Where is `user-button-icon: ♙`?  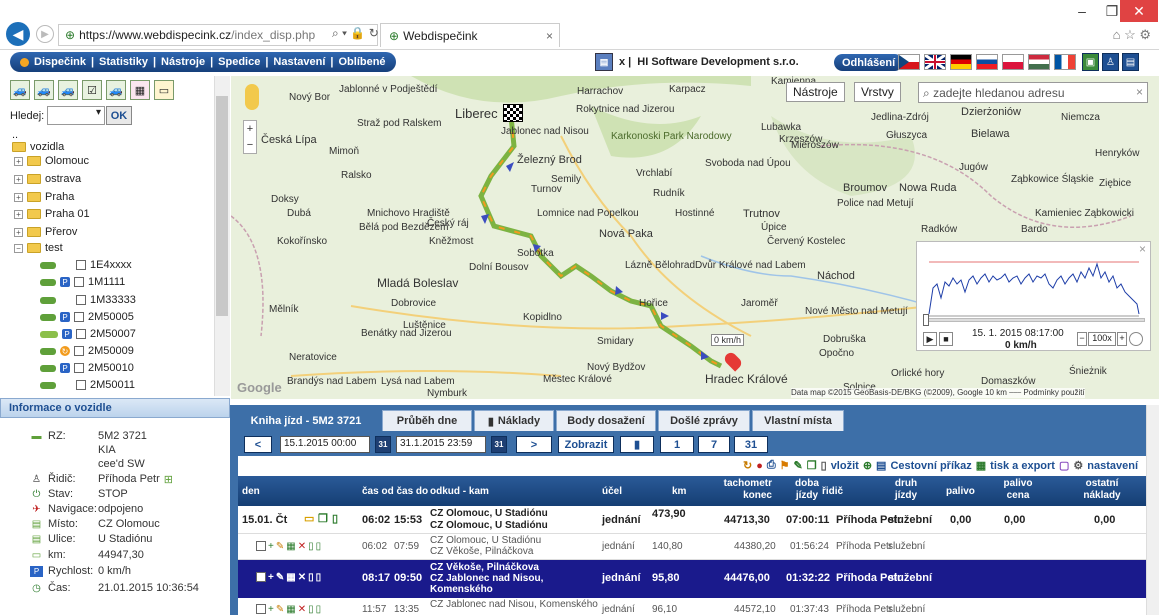 user-button-icon: ♙ is located at coordinates (1110, 62).